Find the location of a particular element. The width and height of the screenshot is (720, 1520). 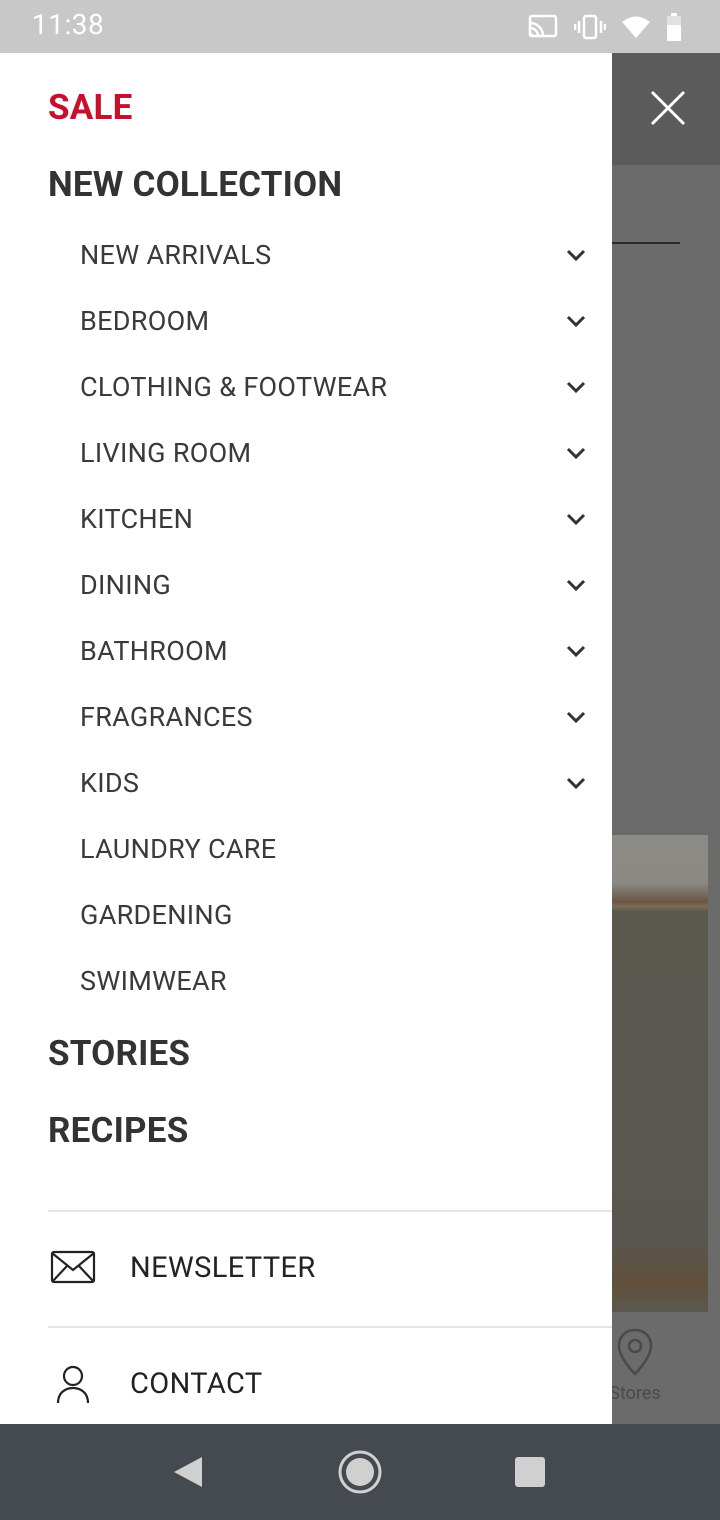

system-navigation-bar is located at coordinates (360, 1472).